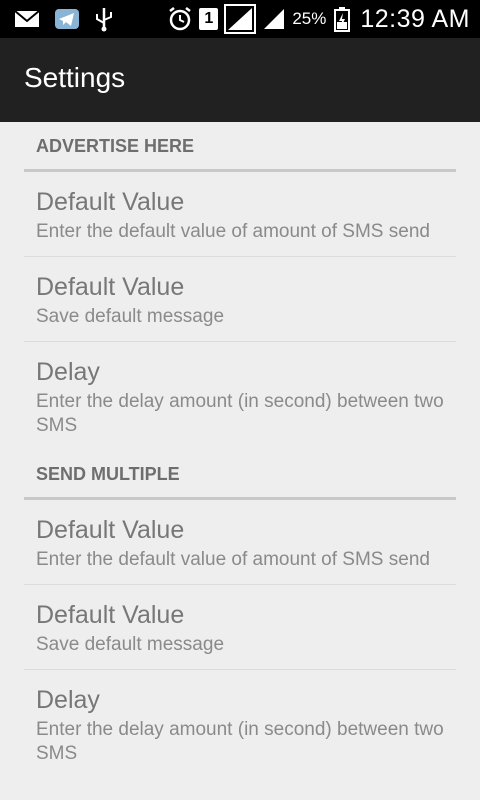 The image size is (480, 800). Describe the element at coordinates (104, 19) in the screenshot. I see `usb-icon` at that location.